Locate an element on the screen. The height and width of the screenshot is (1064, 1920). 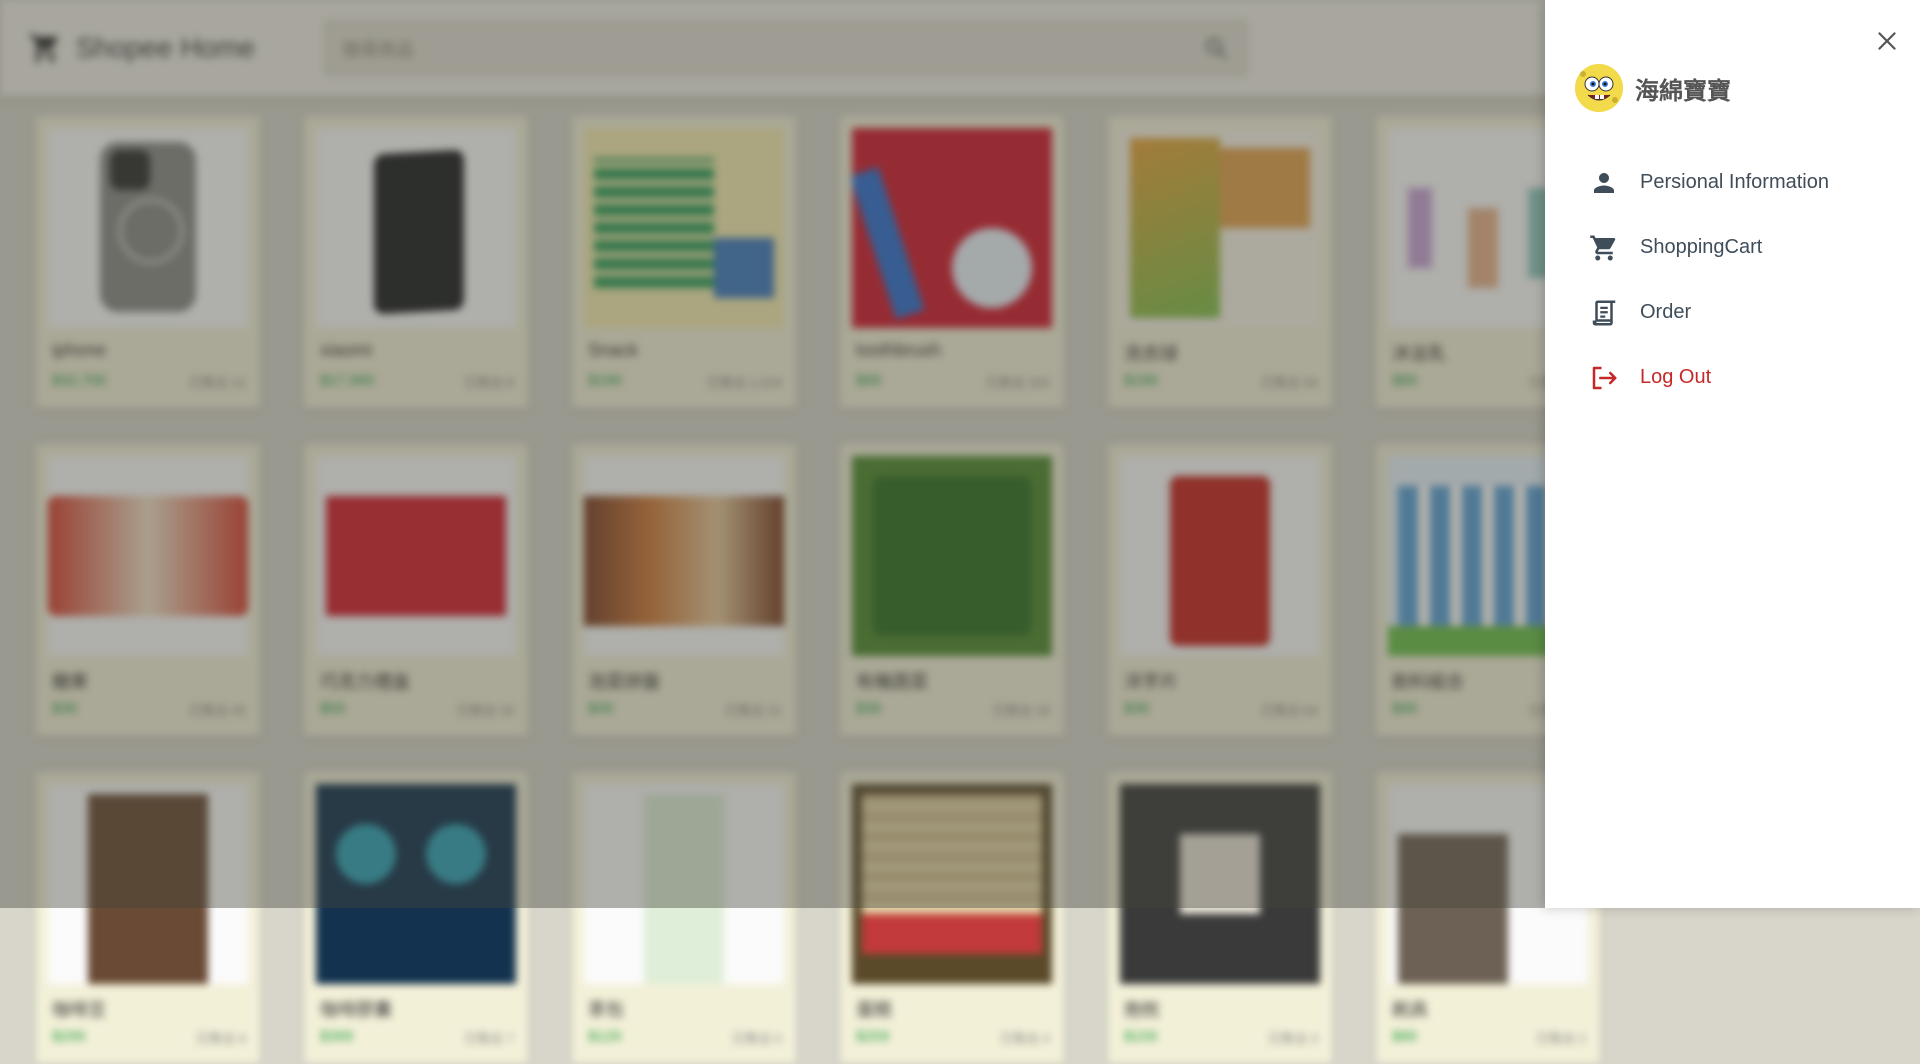
menu-item-personal-information: Persional Information is located at coordinates (1732, 182).